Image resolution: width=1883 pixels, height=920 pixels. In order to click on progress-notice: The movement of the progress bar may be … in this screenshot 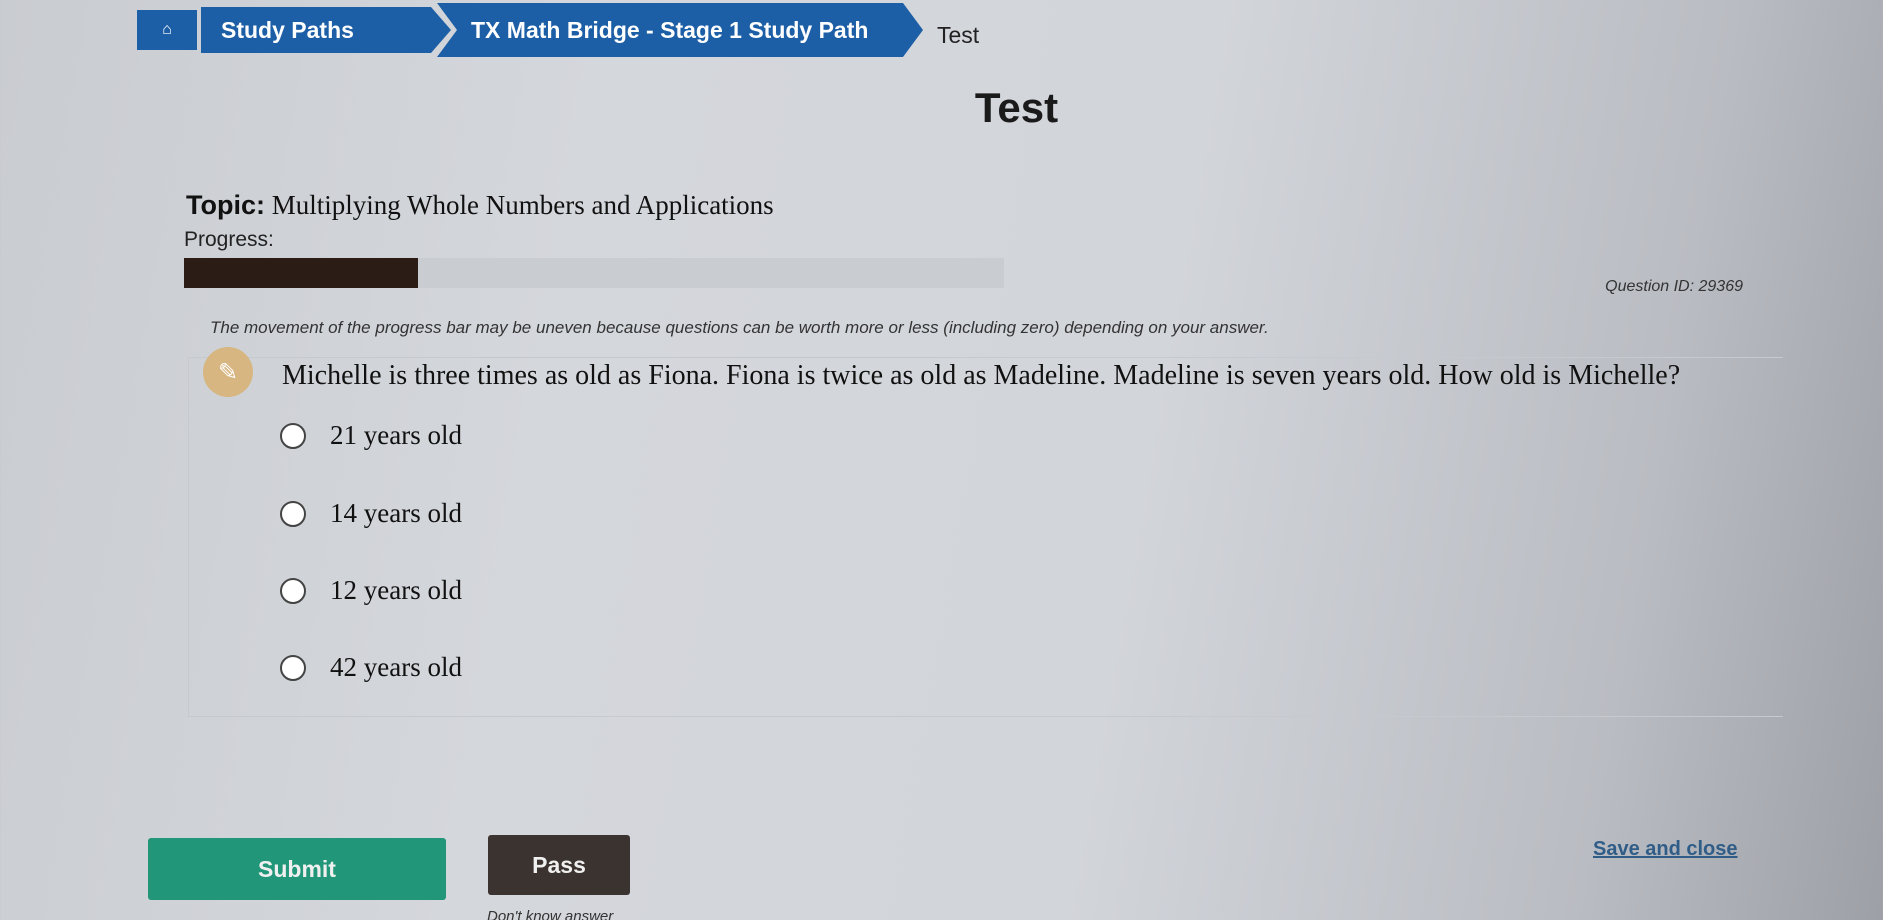, I will do `click(739, 327)`.